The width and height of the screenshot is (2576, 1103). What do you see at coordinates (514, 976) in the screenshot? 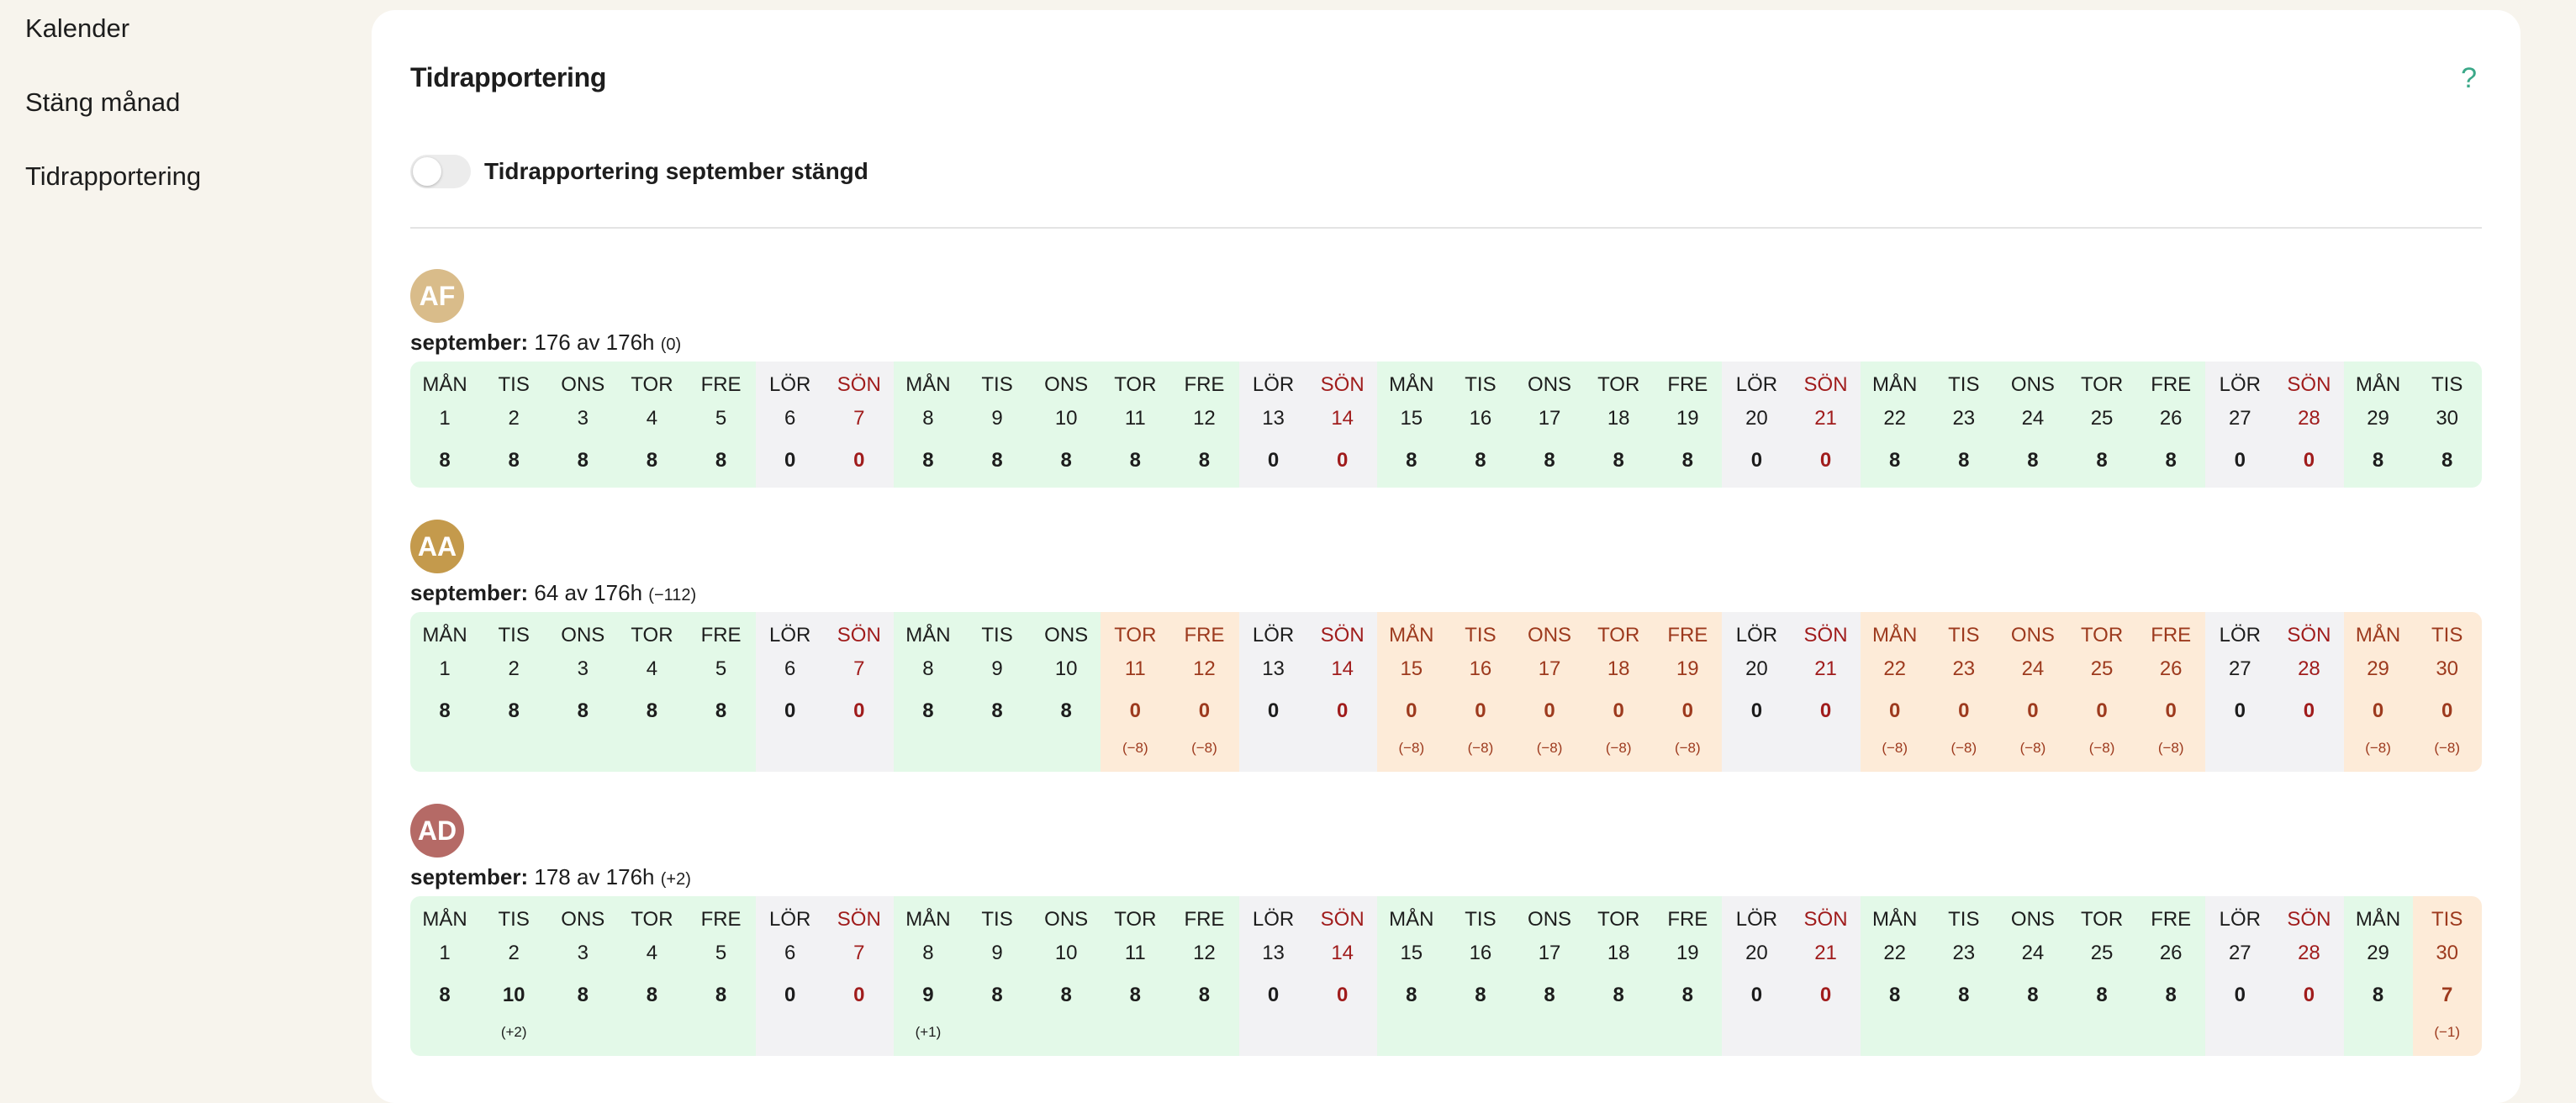
I see `day-cell: TIS 2 10 (+2)` at bounding box center [514, 976].